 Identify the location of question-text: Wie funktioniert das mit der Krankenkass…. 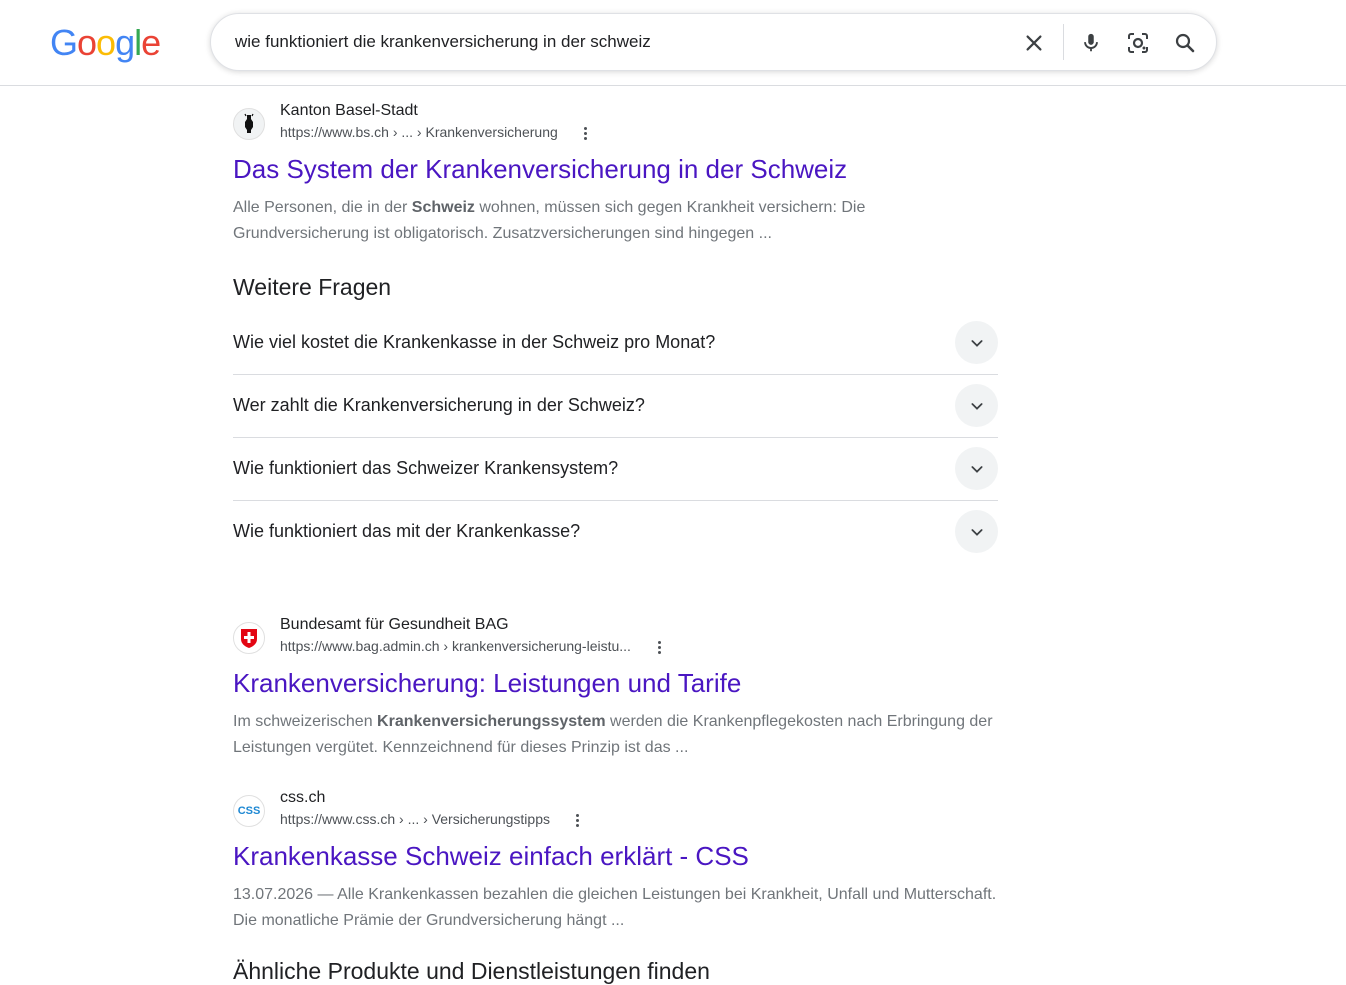
(407, 531).